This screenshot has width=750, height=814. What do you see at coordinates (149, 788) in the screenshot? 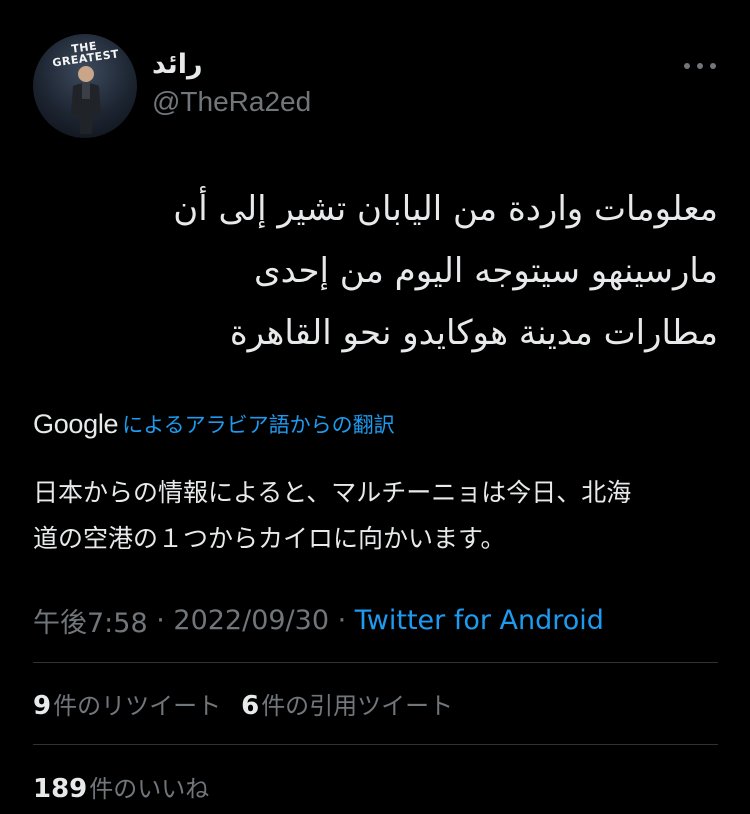
I see `likes-label: 件のいいね` at bounding box center [149, 788].